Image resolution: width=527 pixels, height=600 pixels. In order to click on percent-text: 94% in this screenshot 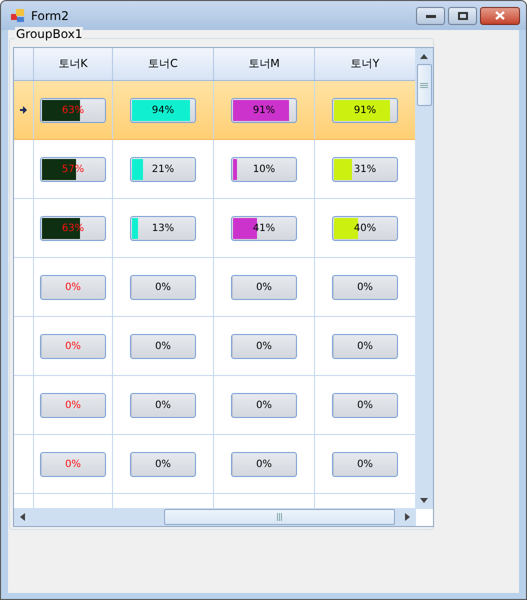, I will do `click(163, 111)`.